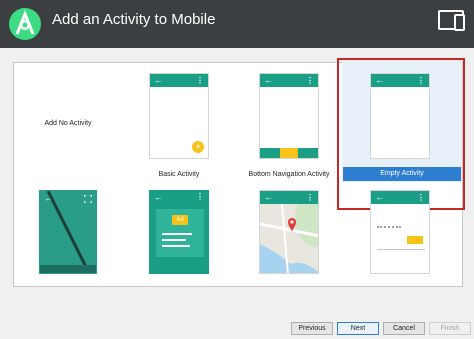  What do you see at coordinates (134, 19) in the screenshot?
I see `dialog-title: Add an Activity to Mobile` at bounding box center [134, 19].